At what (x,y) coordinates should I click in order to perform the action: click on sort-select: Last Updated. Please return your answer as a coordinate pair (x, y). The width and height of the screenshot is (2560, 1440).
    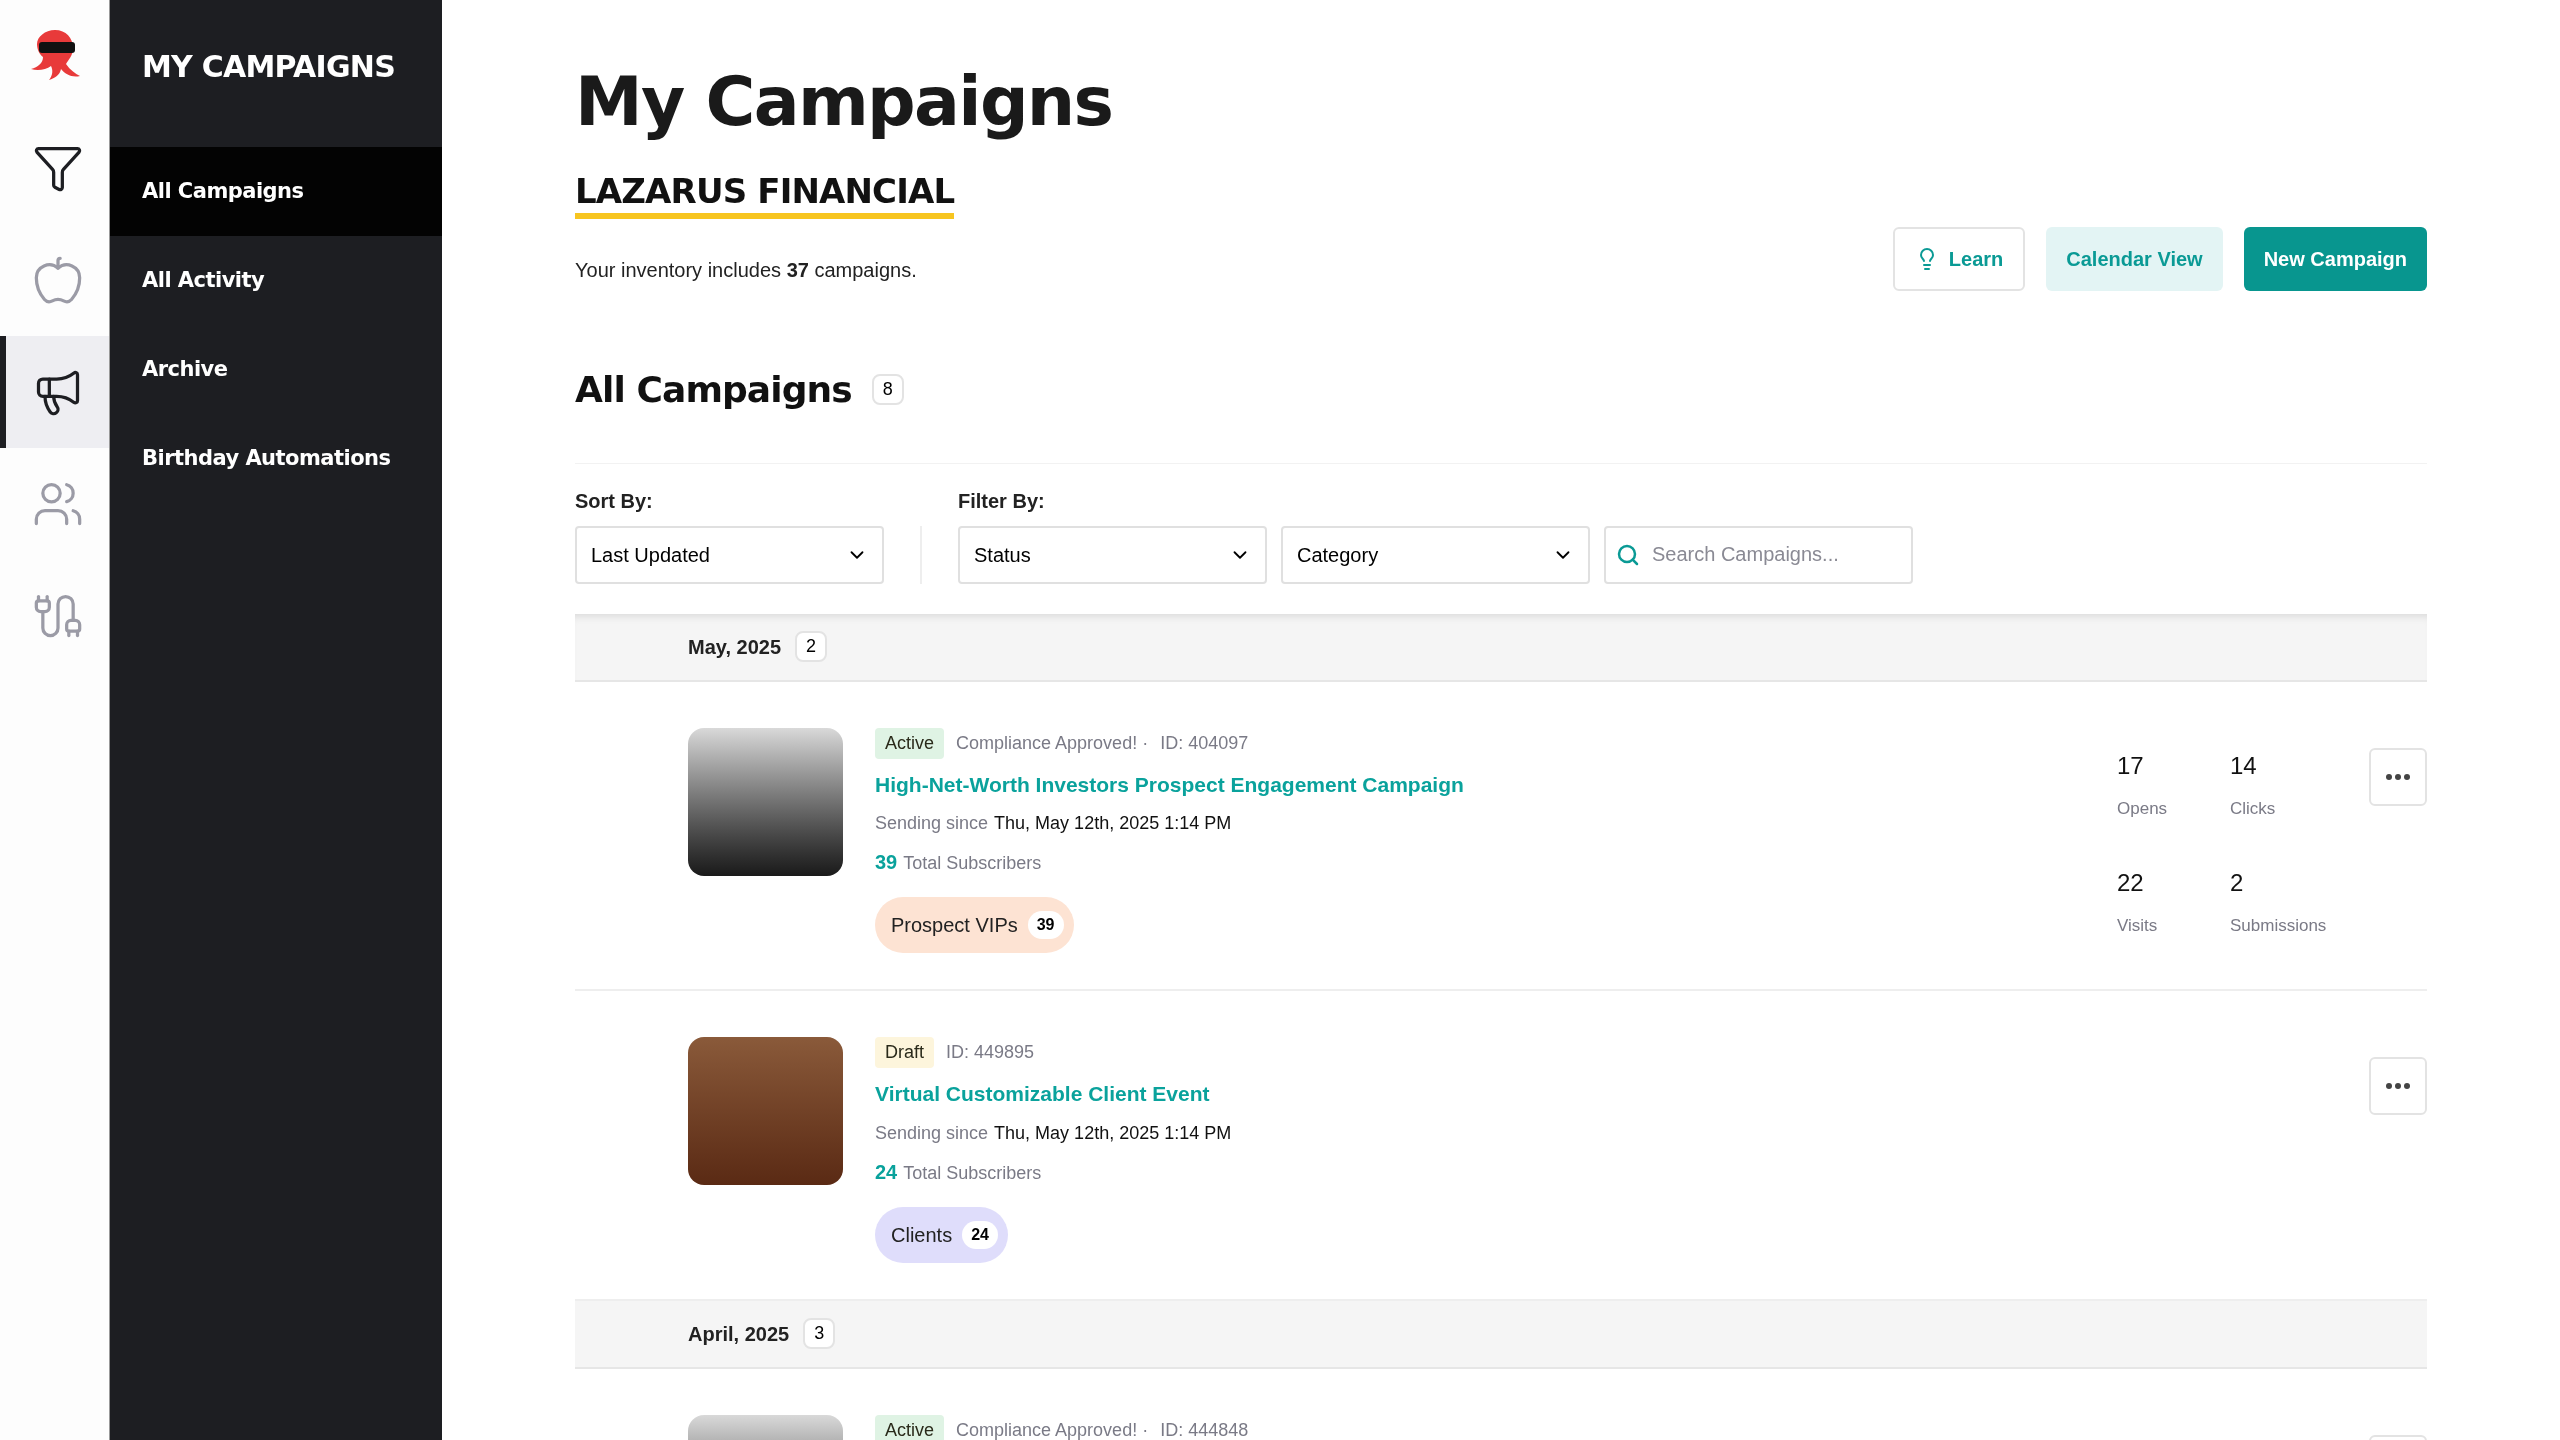
    Looking at the image, I should click on (729, 554).